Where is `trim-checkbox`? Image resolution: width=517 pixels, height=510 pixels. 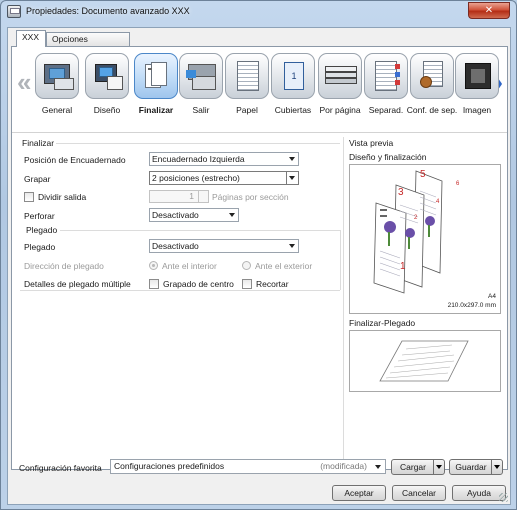 trim-checkbox is located at coordinates (247, 284).